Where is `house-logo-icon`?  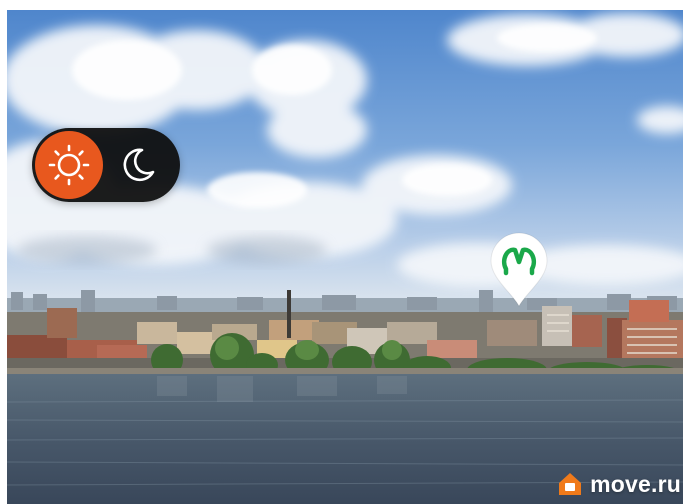
house-logo-icon is located at coordinates (570, 484).